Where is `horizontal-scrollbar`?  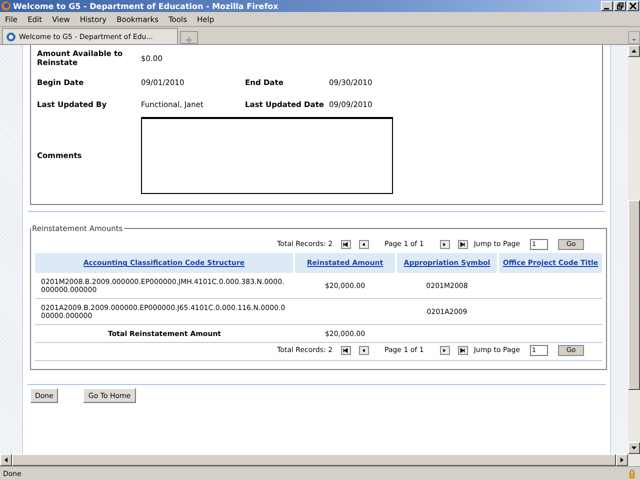
horizontal-scrollbar is located at coordinates (320, 460).